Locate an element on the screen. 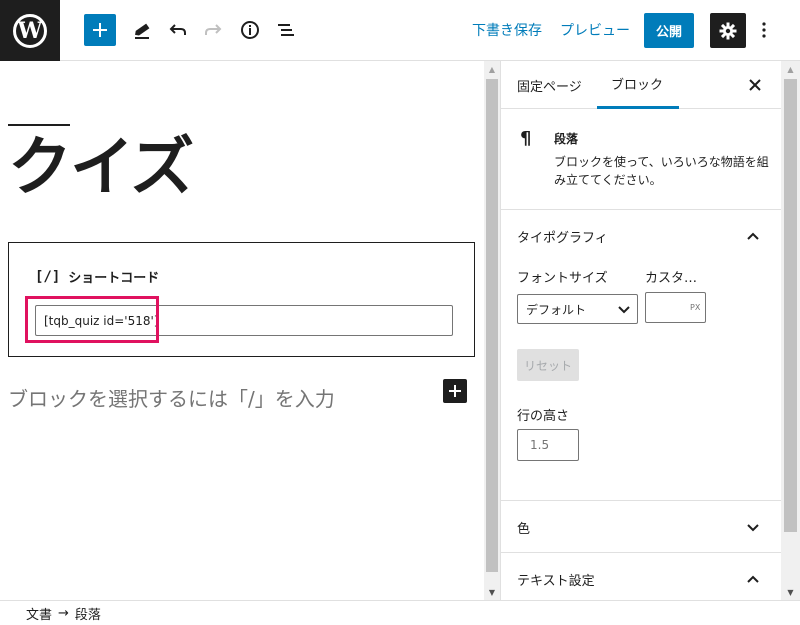 This screenshot has width=800, height=625. block-card: ¶ 段落 ブロックを使って、いろいろな物語を組み立ててください。 is located at coordinates (641, 160).